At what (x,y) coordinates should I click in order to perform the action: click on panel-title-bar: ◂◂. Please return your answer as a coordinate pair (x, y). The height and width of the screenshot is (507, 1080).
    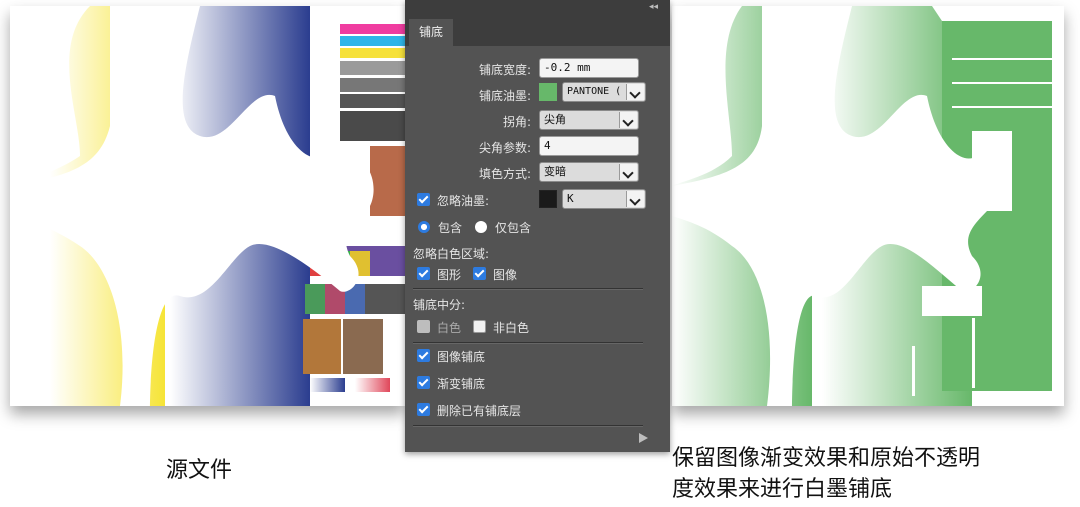
    Looking at the image, I should click on (537, 8).